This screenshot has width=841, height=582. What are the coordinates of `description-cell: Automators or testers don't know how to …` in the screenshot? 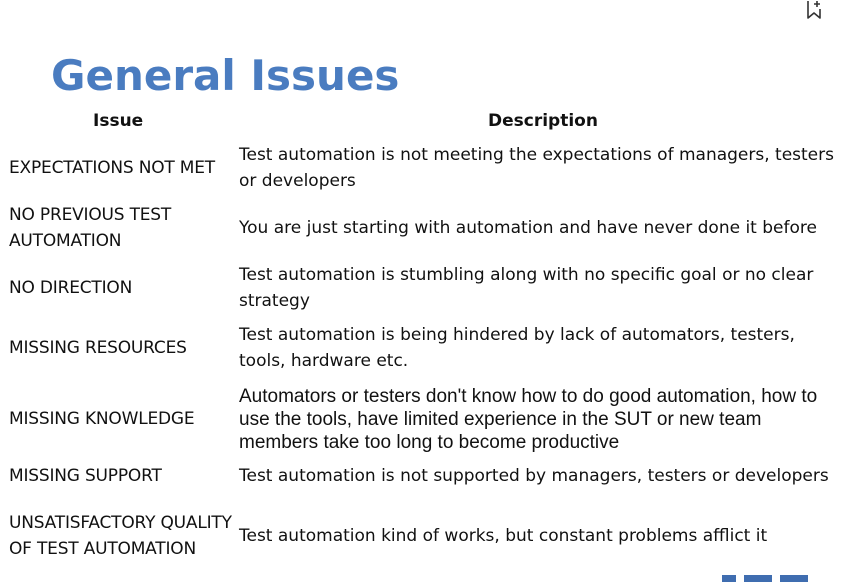 It's located at (528, 419).